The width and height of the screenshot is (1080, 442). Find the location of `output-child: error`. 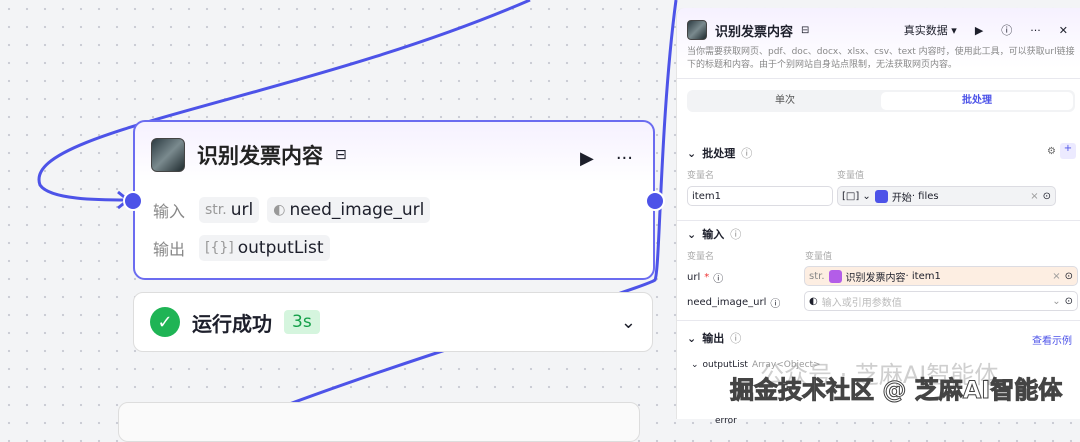

output-child: error is located at coordinates (726, 421).